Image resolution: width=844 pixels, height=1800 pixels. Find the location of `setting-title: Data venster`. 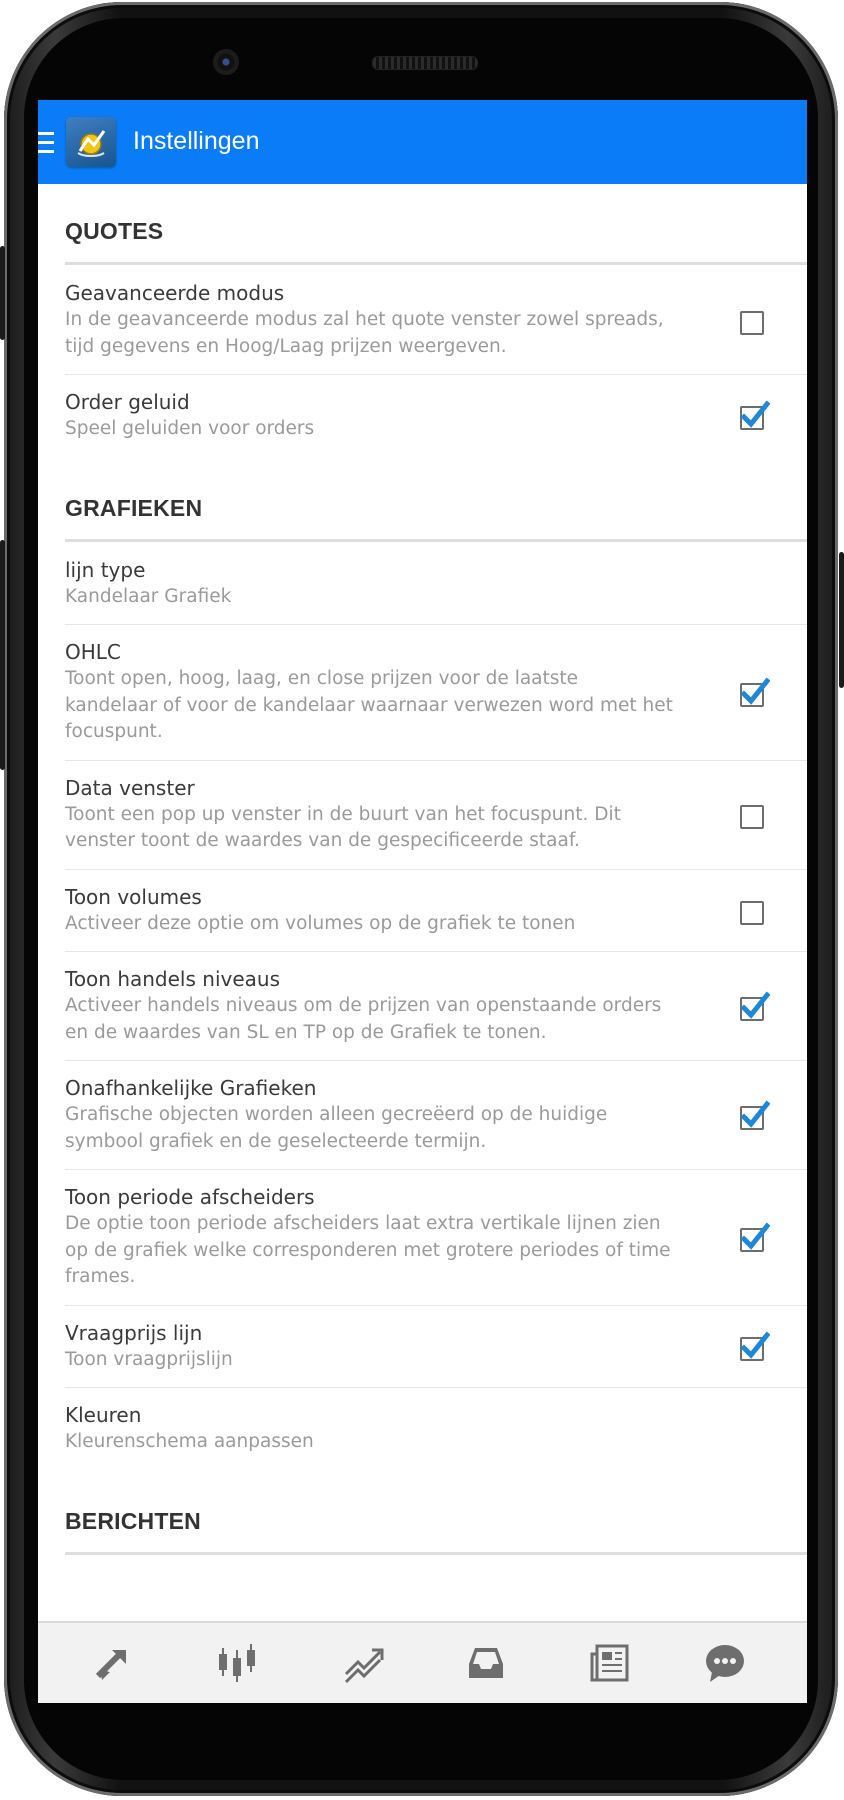

setting-title: Data venster is located at coordinates (130, 787).